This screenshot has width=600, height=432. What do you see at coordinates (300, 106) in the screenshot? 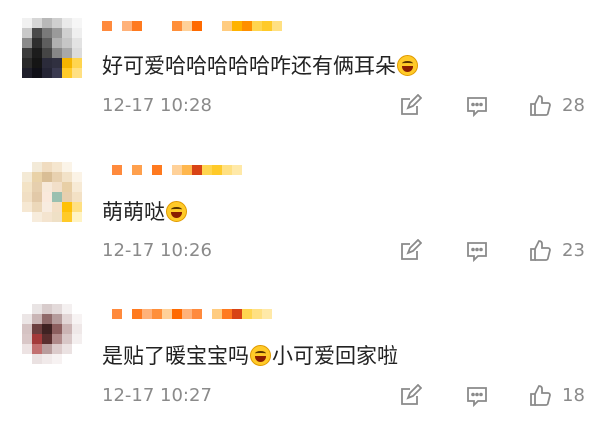
I see `comment-meta: 12-17 10:28 28` at bounding box center [300, 106].